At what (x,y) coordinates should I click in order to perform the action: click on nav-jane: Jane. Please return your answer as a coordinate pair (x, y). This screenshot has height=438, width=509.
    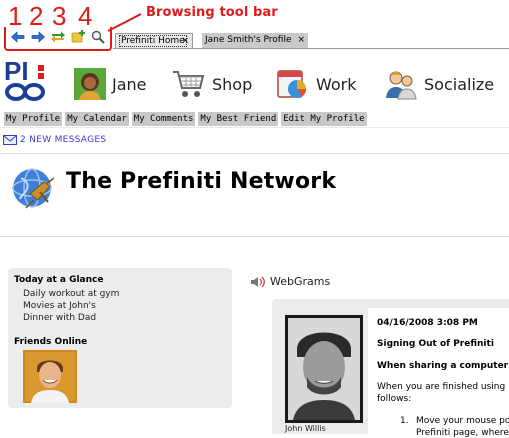
    Looking at the image, I should click on (110, 84).